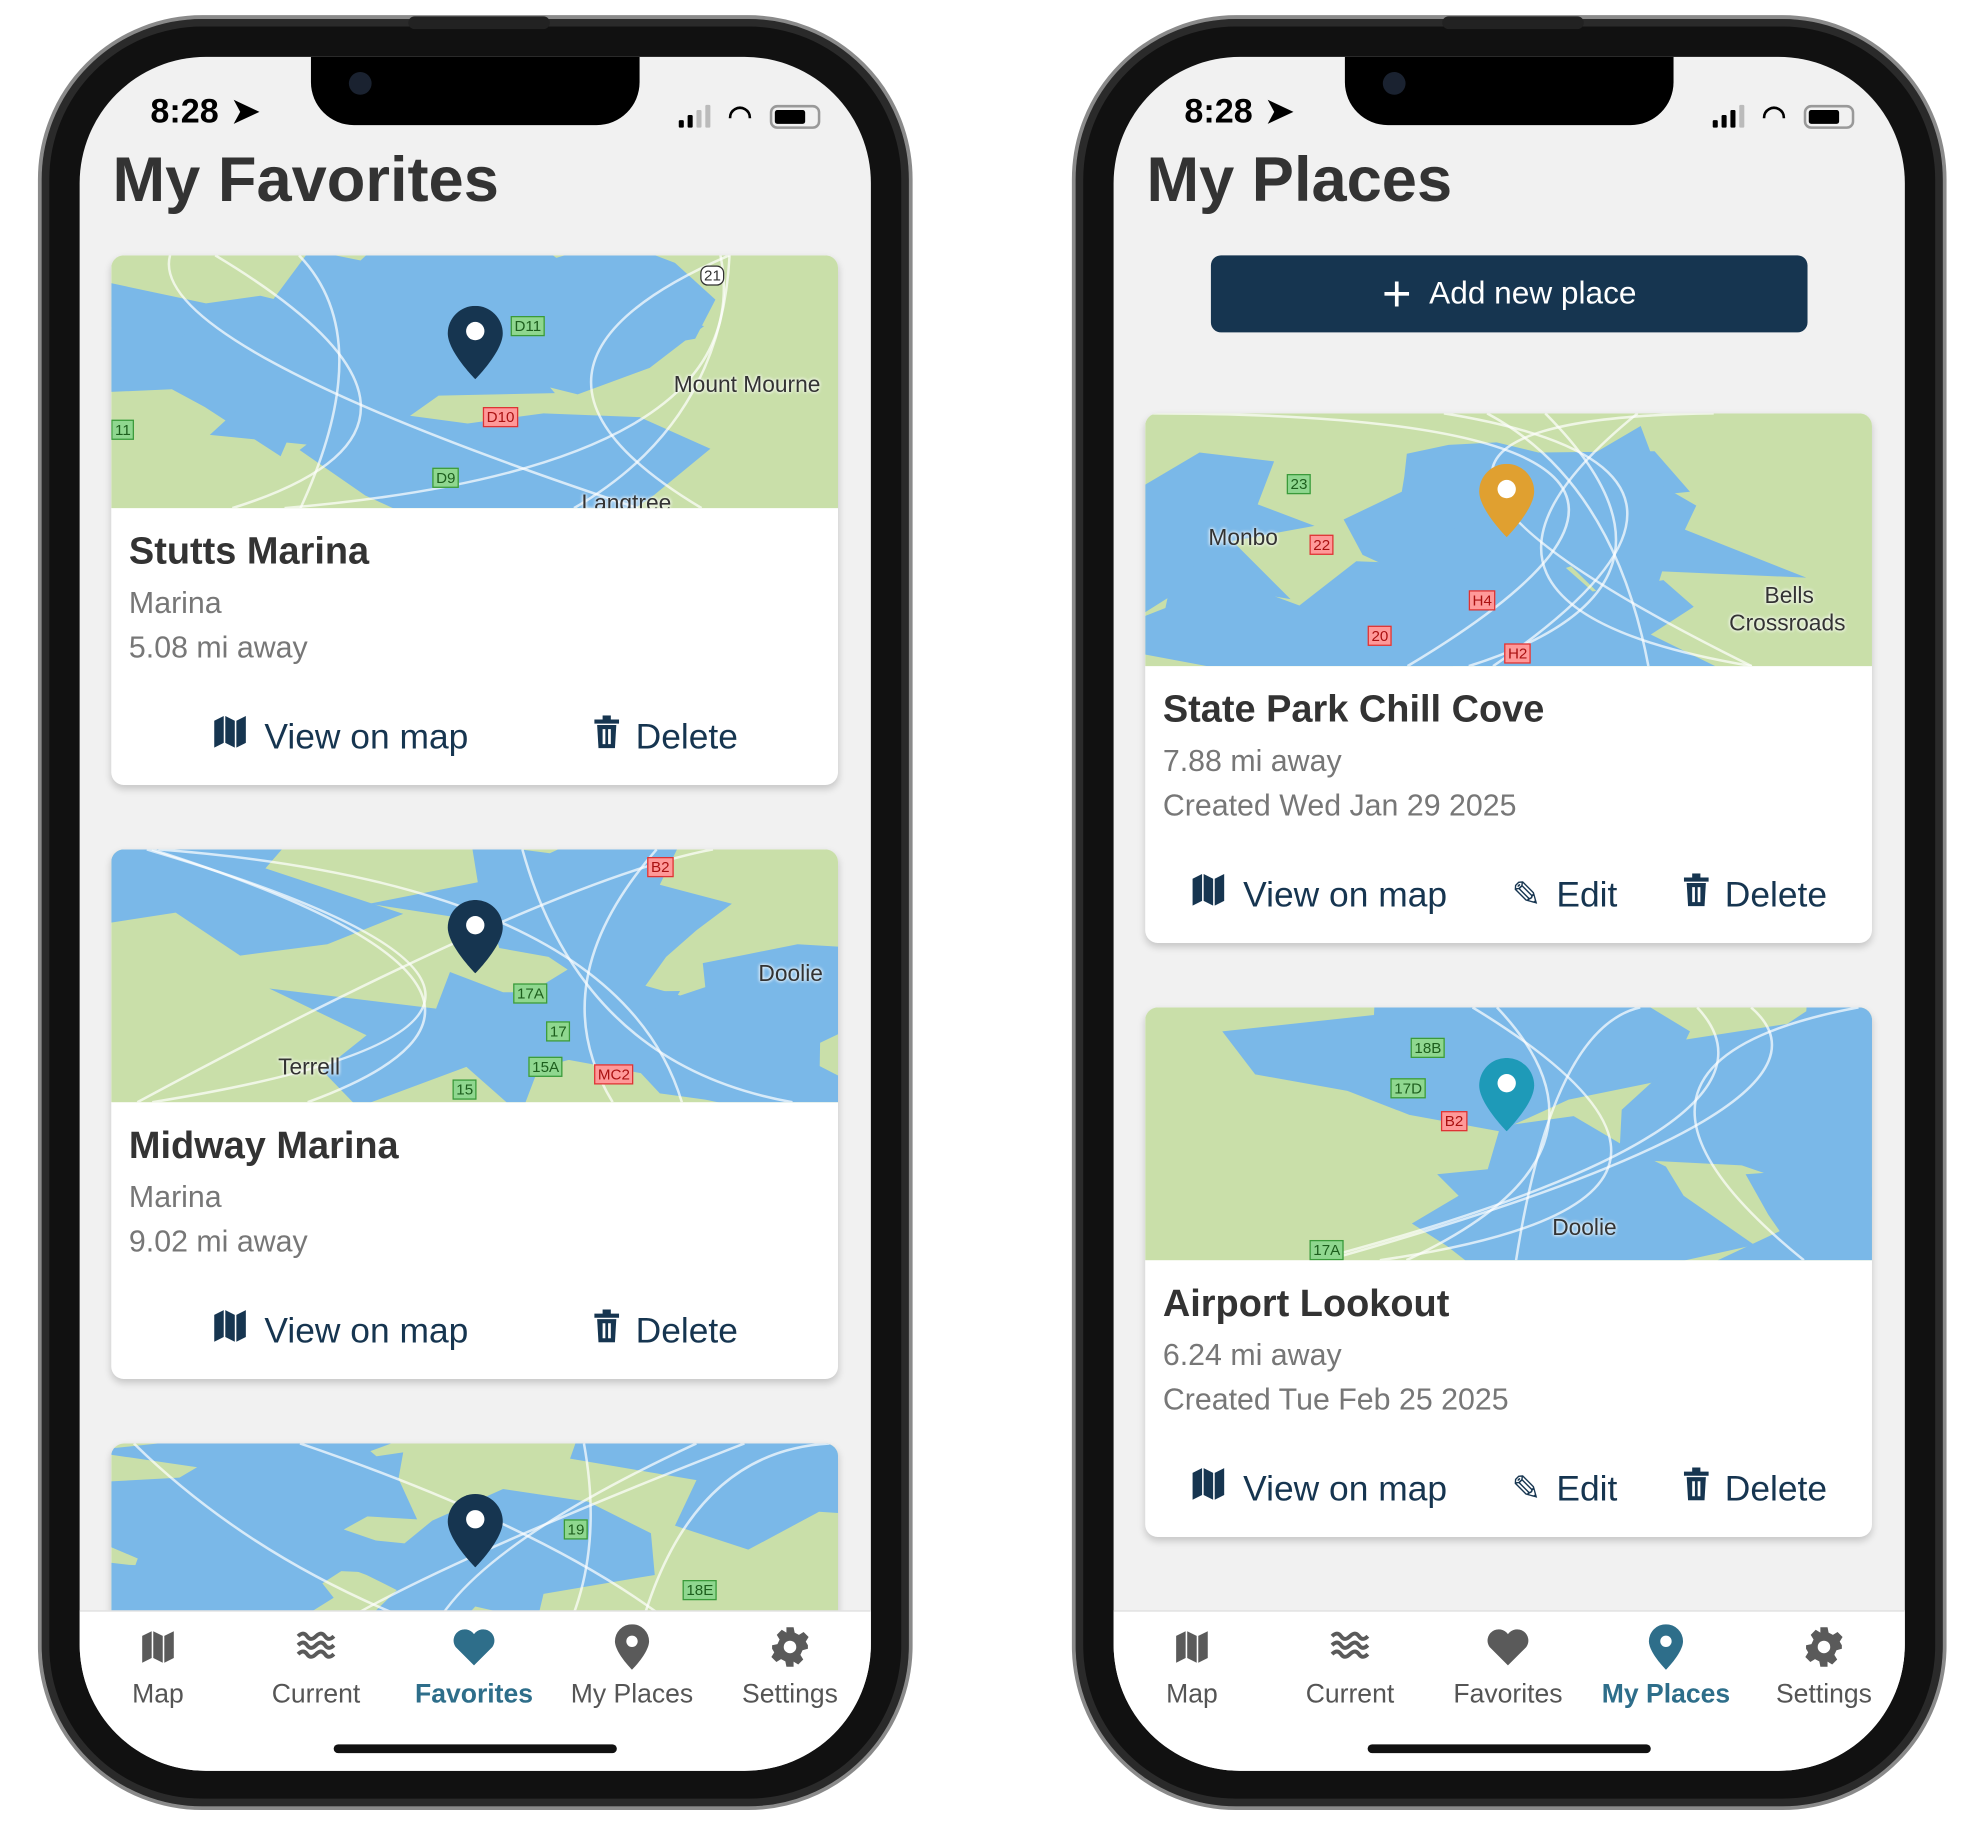 The width and height of the screenshot is (1982, 1826). Describe the element at coordinates (249, 551) in the screenshot. I see `place-name: Stutts Marina` at that location.